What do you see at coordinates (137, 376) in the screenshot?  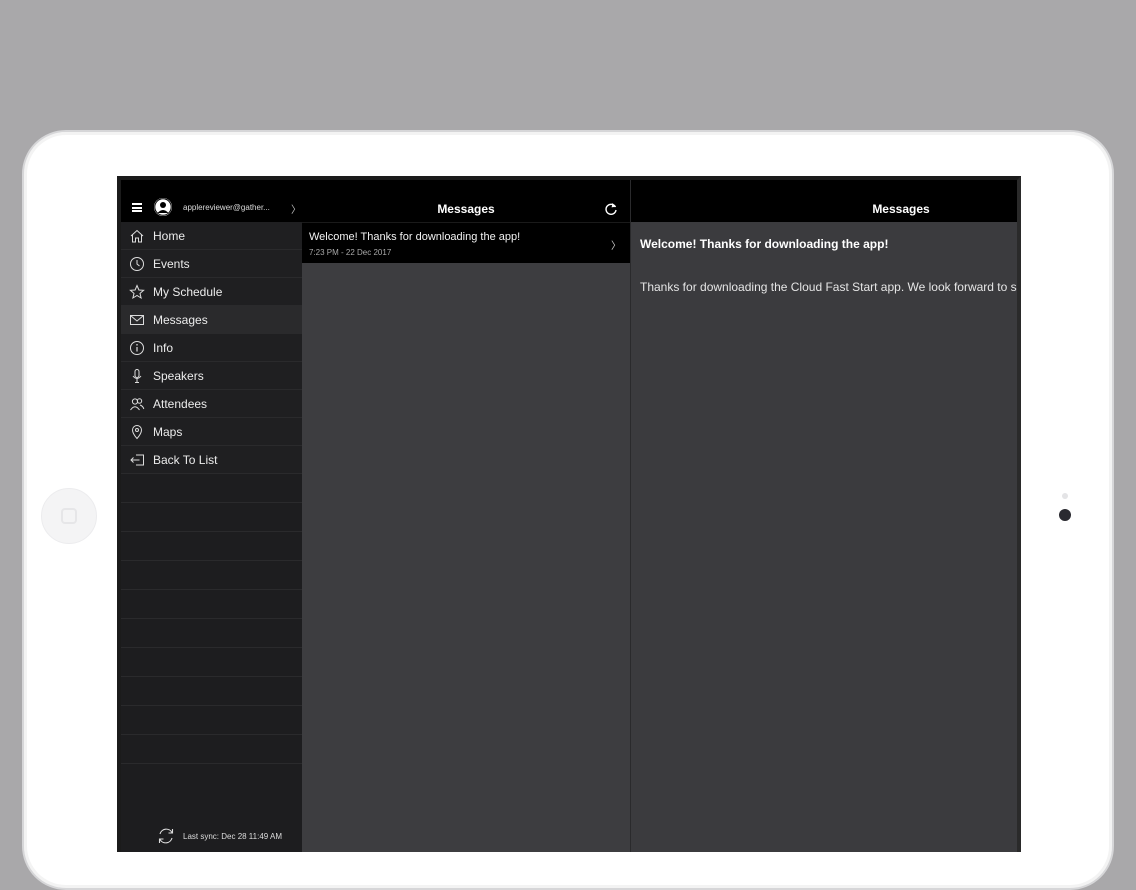 I see `microphone-icon` at bounding box center [137, 376].